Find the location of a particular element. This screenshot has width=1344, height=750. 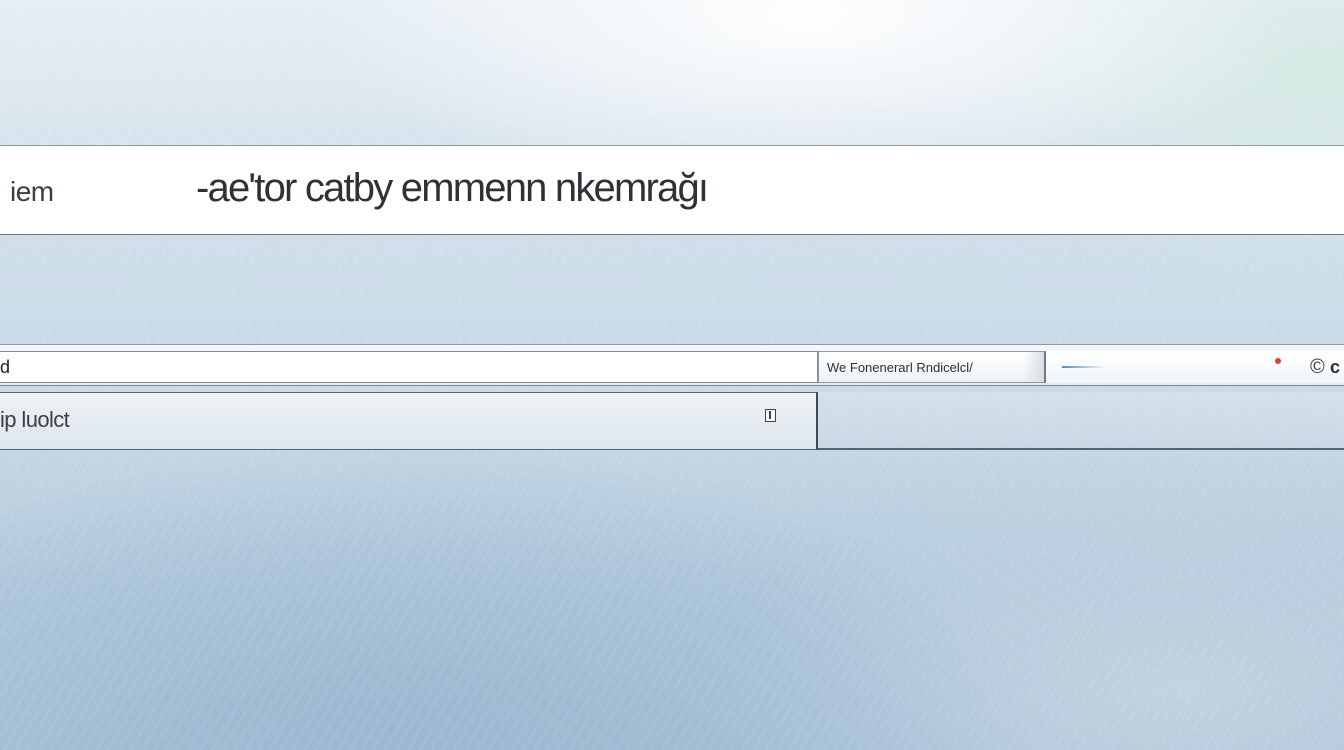

search-box: We Fonenerarl Rndicelcl/ is located at coordinates (932, 367).